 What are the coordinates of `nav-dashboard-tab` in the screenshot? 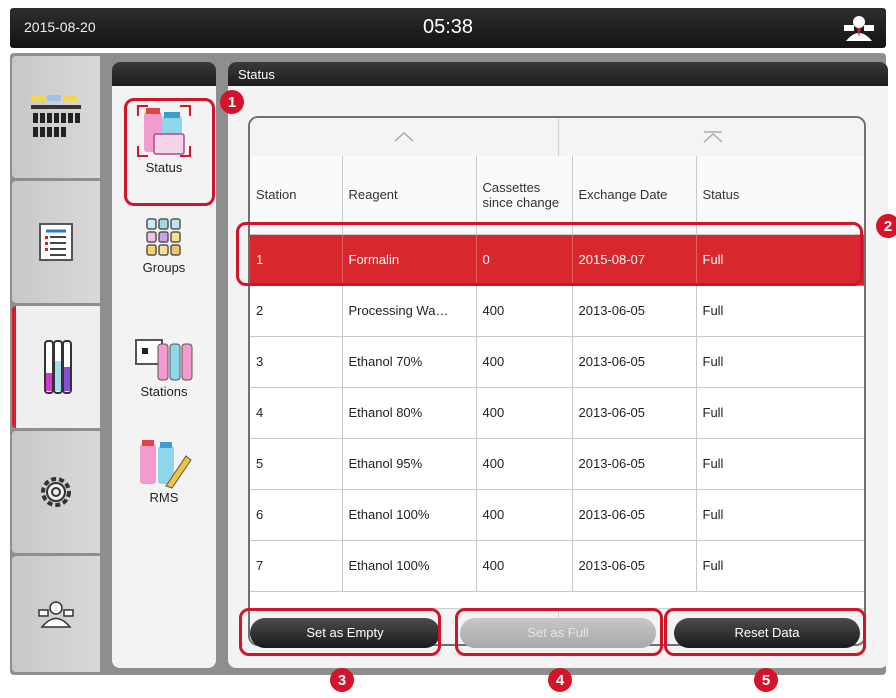 It's located at (56, 117).